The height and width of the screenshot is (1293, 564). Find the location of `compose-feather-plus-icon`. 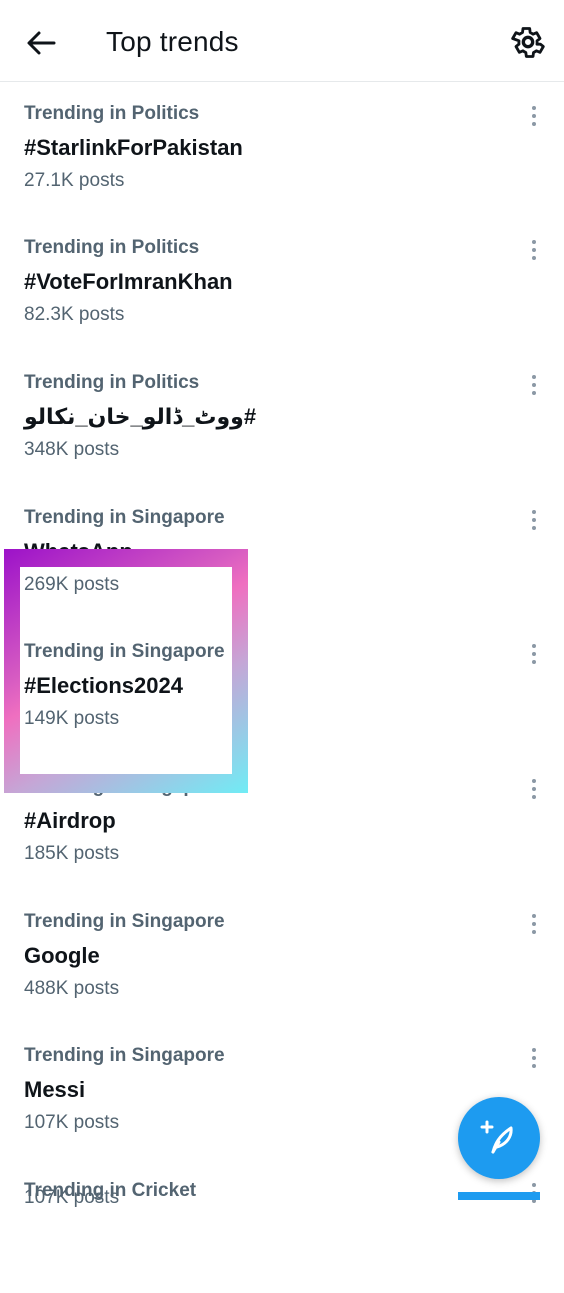

compose-feather-plus-icon is located at coordinates (496, 1137).